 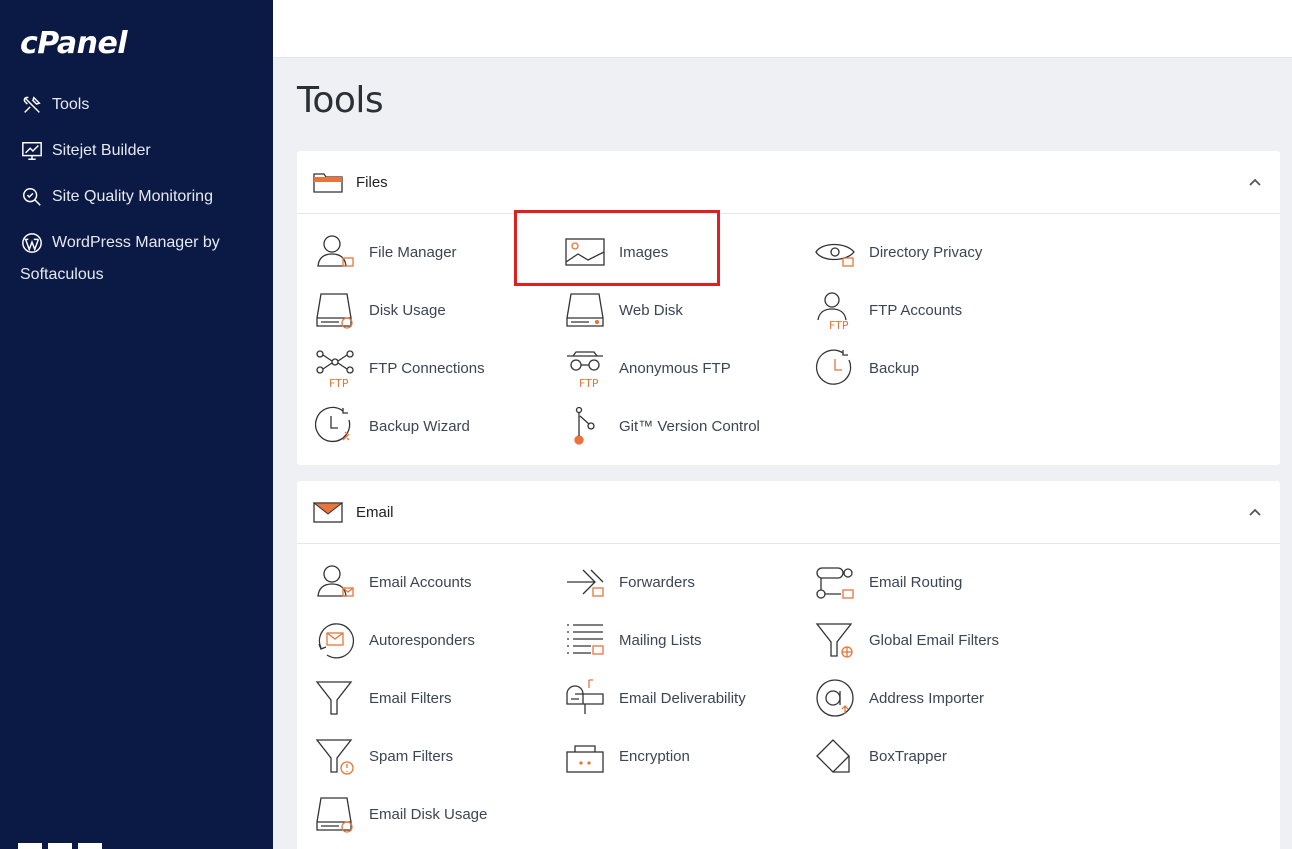 I want to click on top-bar, so click(x=782, y=29).